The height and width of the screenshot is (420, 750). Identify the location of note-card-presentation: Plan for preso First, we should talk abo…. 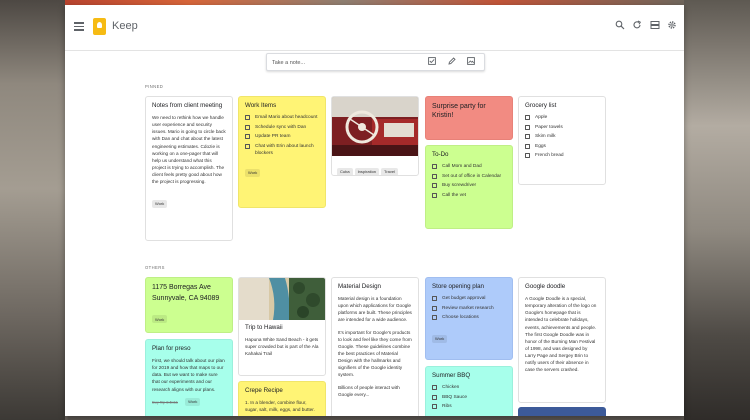
(189, 377).